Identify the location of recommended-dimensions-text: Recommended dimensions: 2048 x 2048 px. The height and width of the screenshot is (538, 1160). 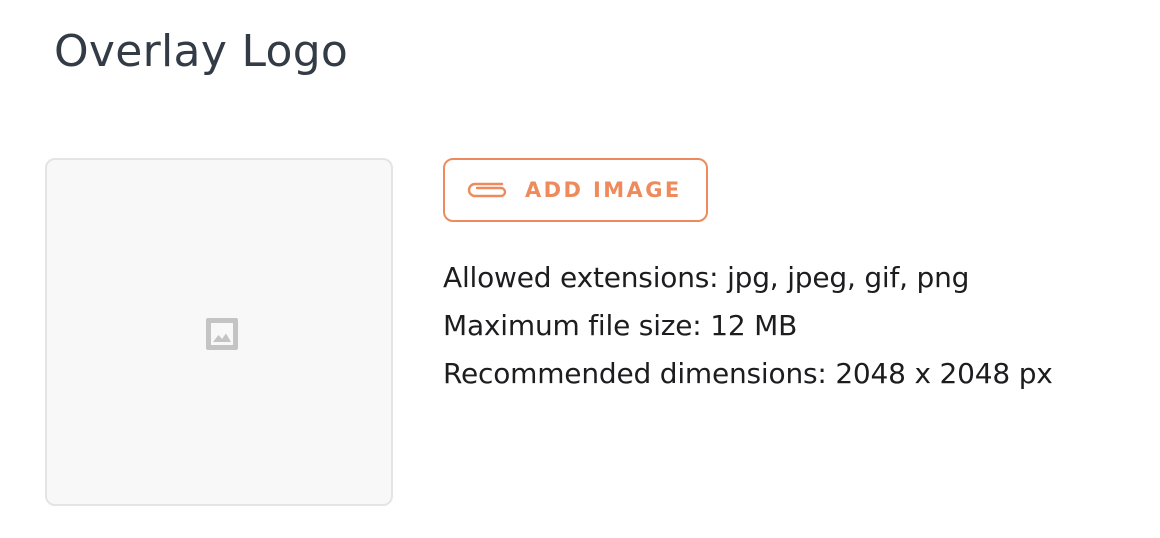
(748, 373).